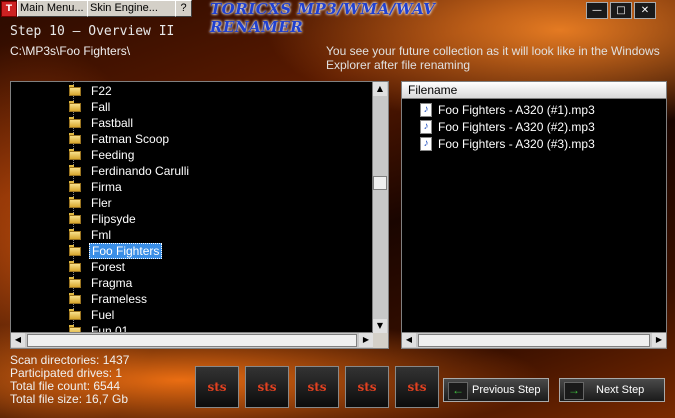 This screenshot has width=675, height=418. What do you see at coordinates (113, 219) in the screenshot?
I see `tree-item-label: Flipsyde` at bounding box center [113, 219].